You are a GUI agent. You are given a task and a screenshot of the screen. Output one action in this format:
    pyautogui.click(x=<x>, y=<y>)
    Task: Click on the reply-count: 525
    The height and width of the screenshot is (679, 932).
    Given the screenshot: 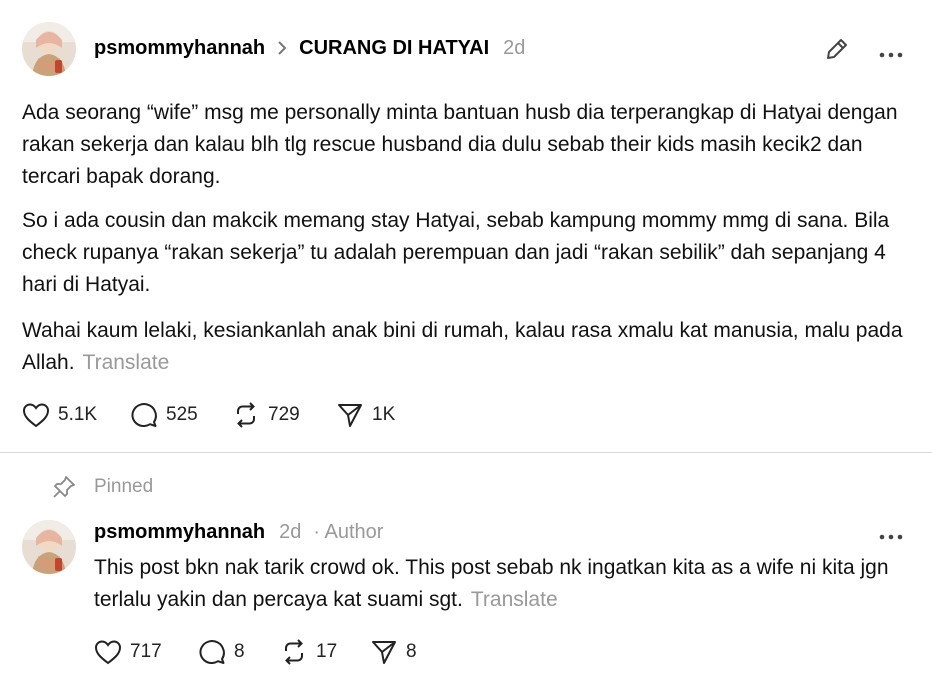 What is the action you would take?
    pyautogui.click(x=182, y=414)
    